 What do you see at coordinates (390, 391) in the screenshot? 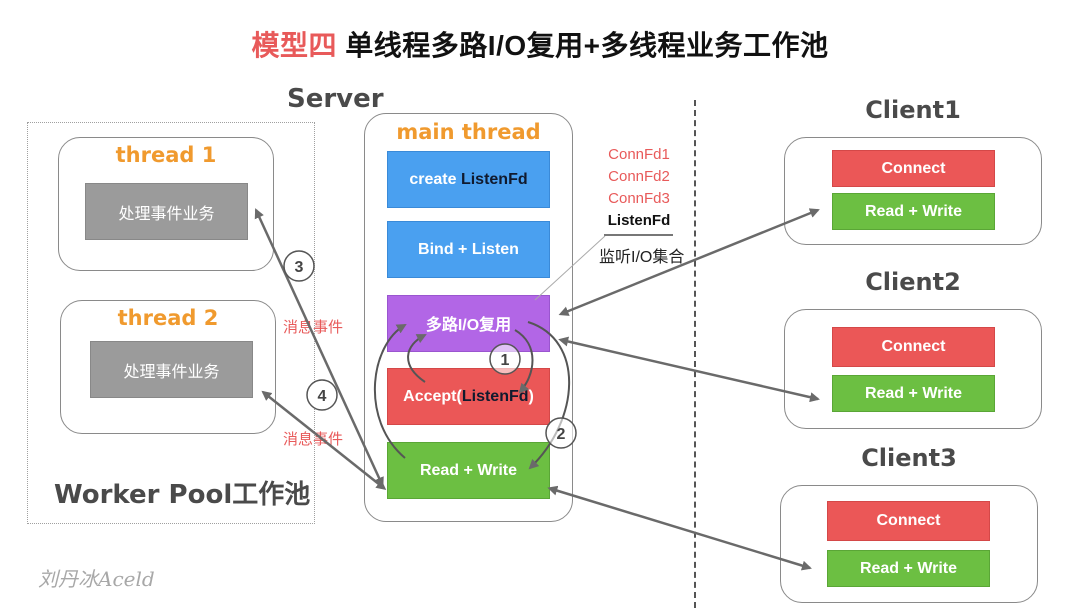
I see `arrow-rw-to-mux` at bounding box center [390, 391].